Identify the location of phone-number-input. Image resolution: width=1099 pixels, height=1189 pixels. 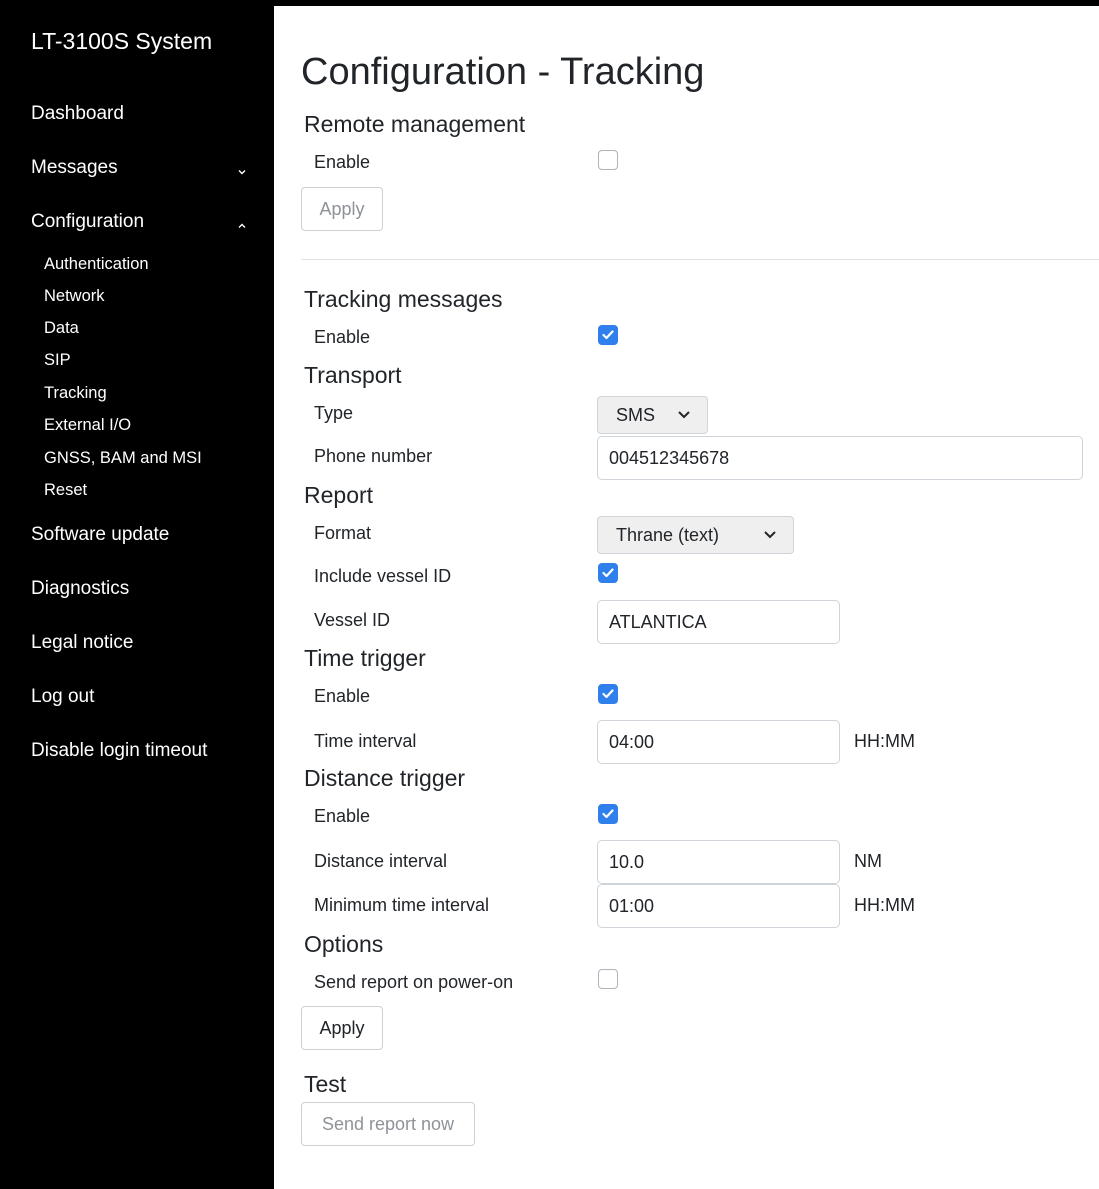
(840, 458).